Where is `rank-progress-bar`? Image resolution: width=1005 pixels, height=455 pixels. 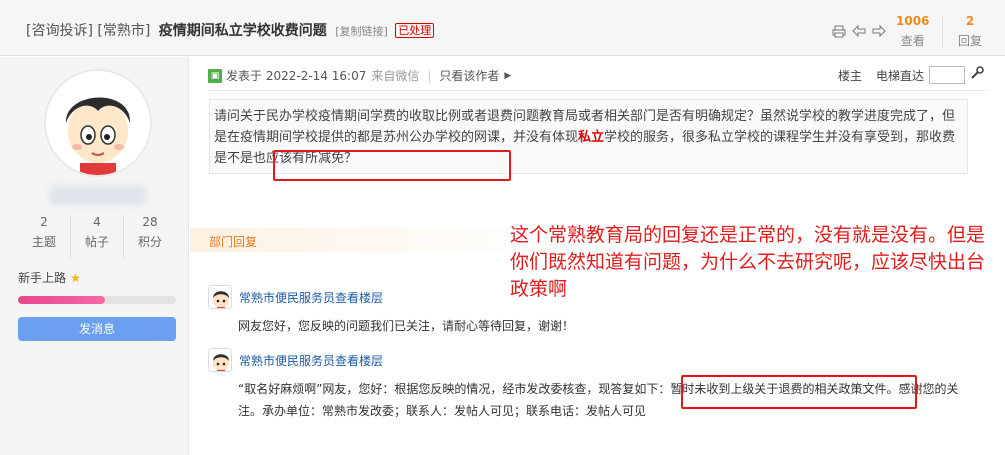
rank-progress-bar is located at coordinates (97, 300).